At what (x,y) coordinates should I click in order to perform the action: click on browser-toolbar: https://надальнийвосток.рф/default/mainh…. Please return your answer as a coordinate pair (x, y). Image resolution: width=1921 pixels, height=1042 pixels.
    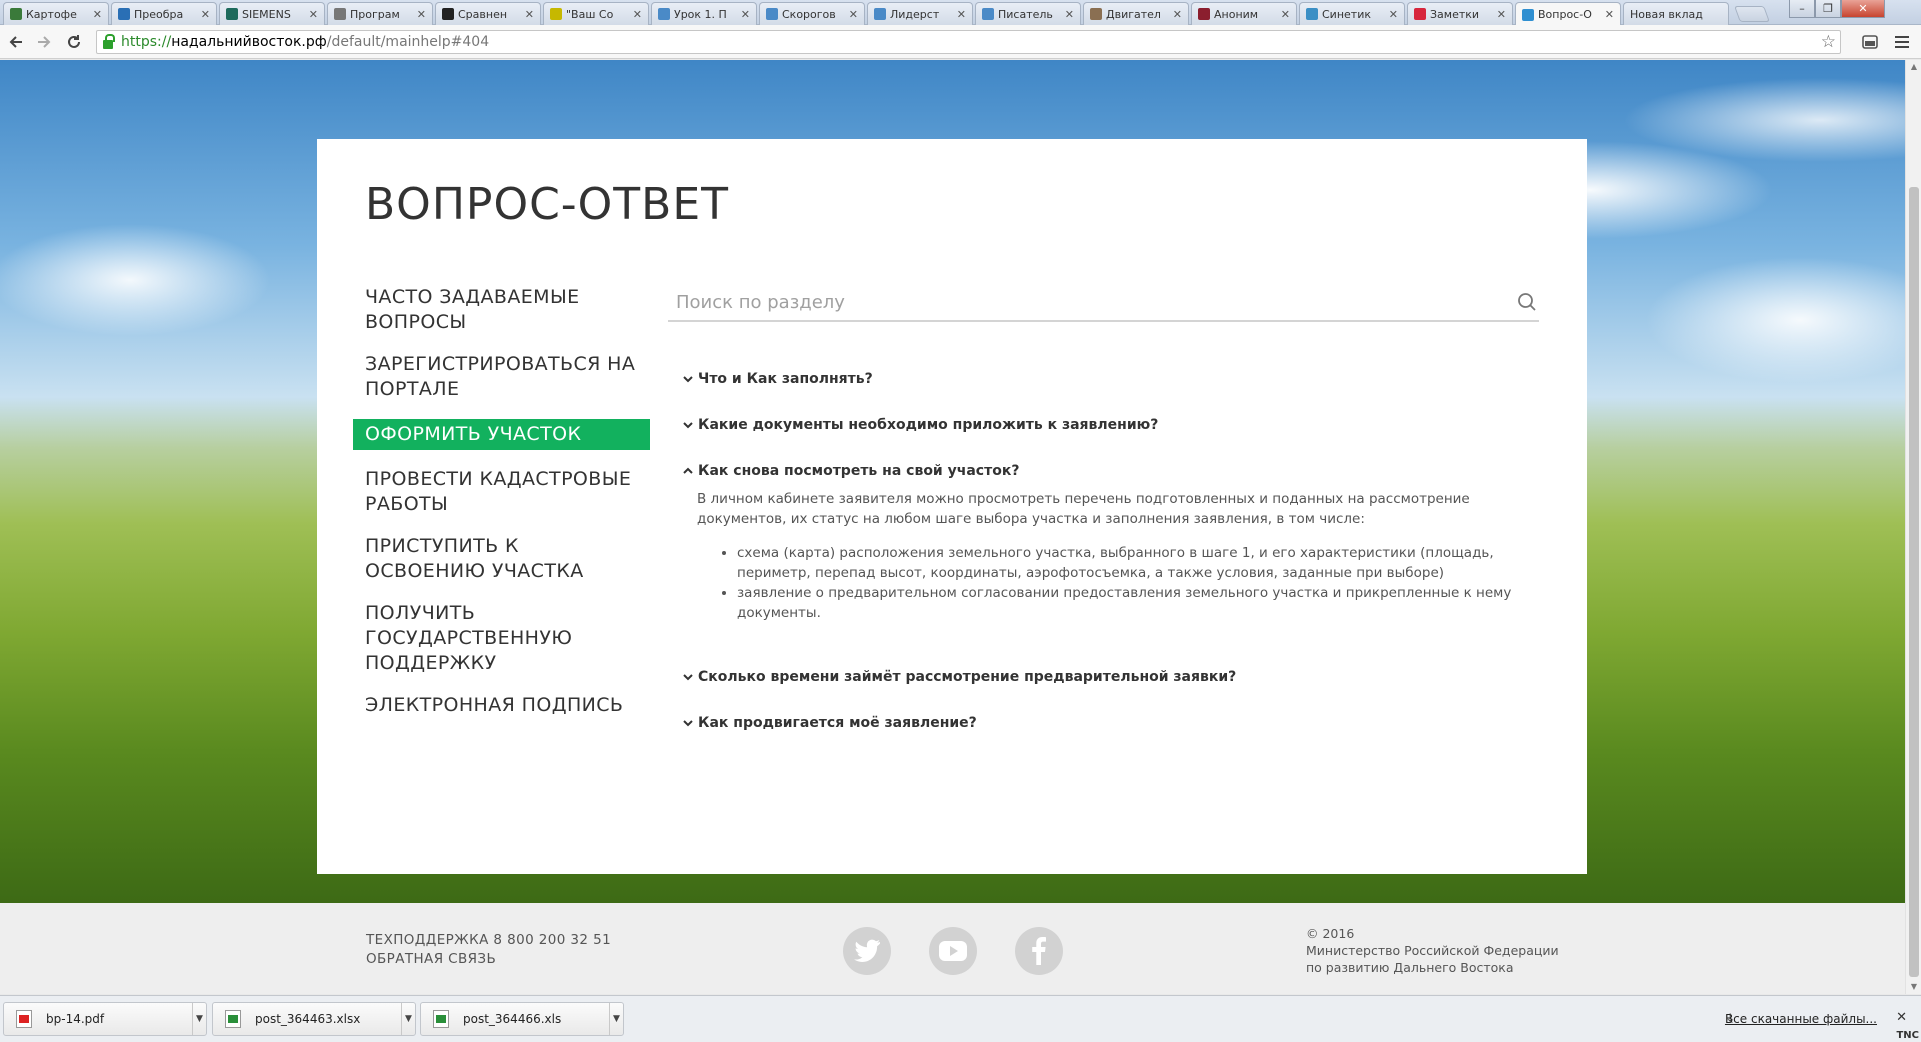
    Looking at the image, I should click on (960, 42).